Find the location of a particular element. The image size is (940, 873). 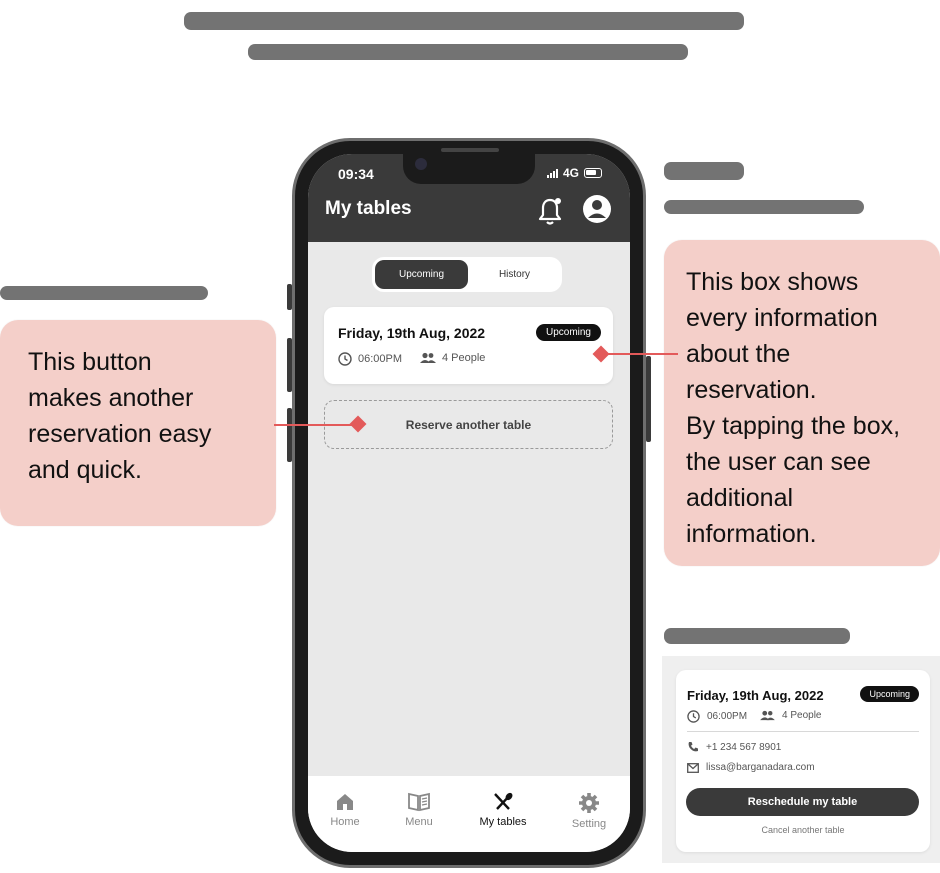

phone-icon is located at coordinates (693, 747).